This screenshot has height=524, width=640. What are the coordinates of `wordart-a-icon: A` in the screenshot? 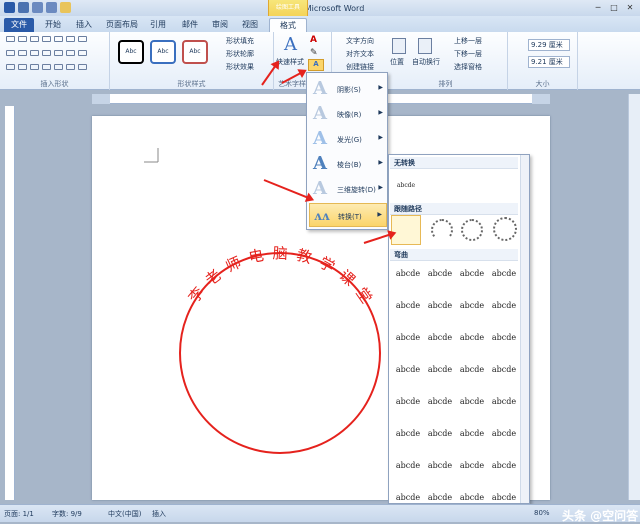 It's located at (290, 44).